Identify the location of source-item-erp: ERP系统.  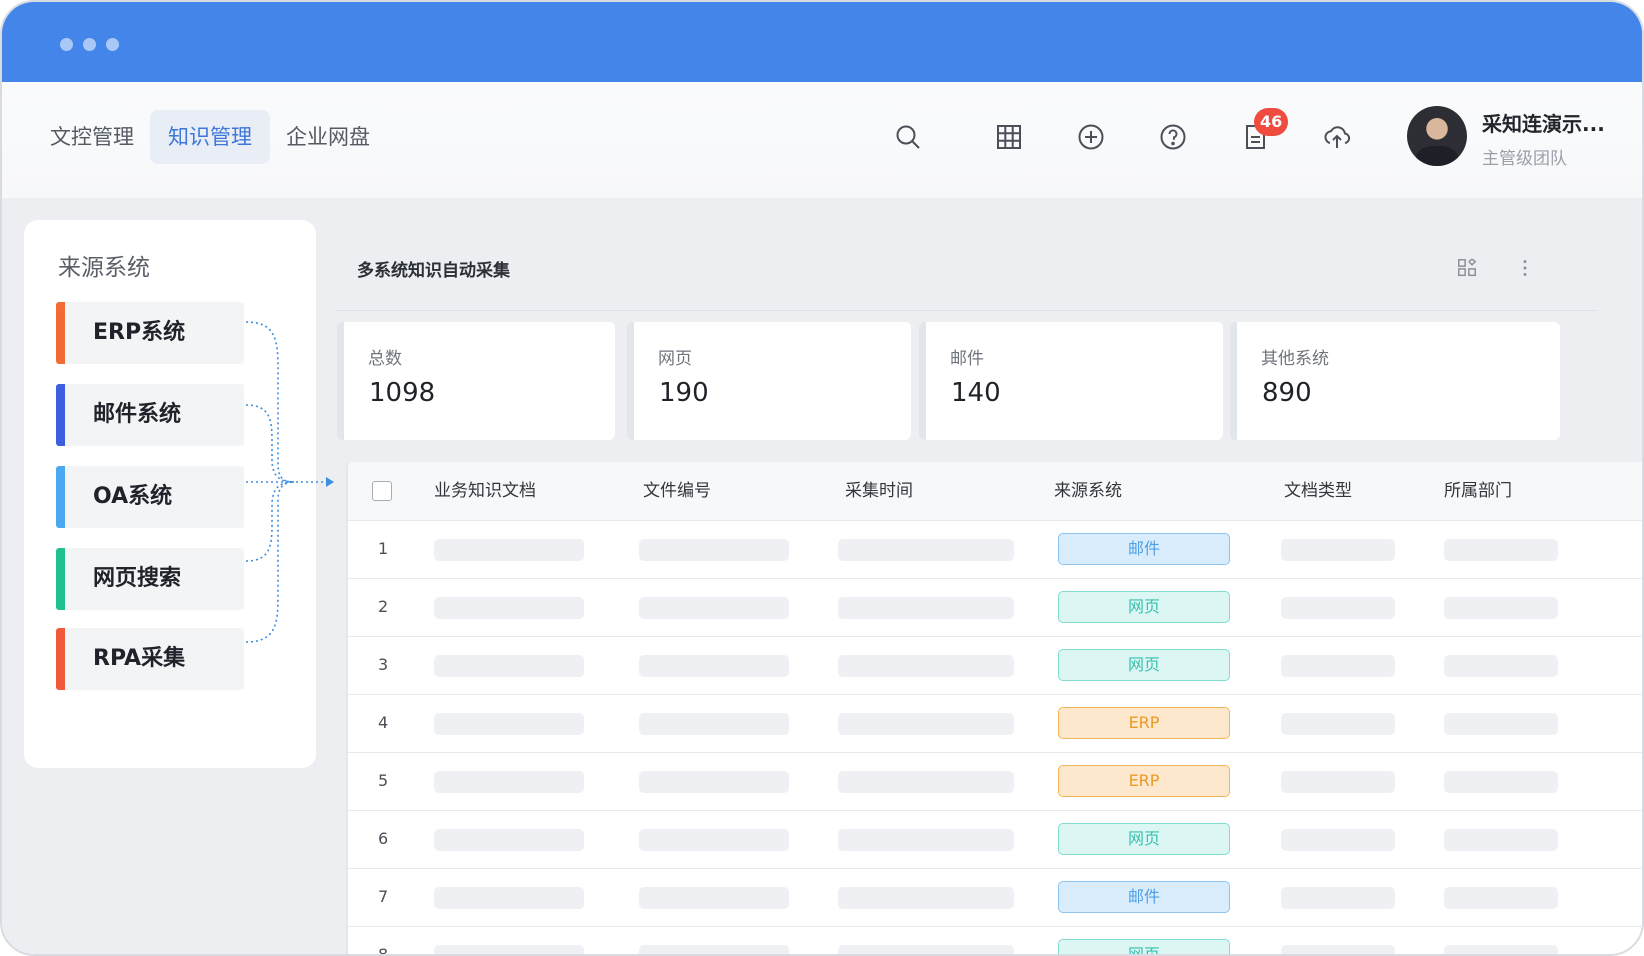
(150, 333).